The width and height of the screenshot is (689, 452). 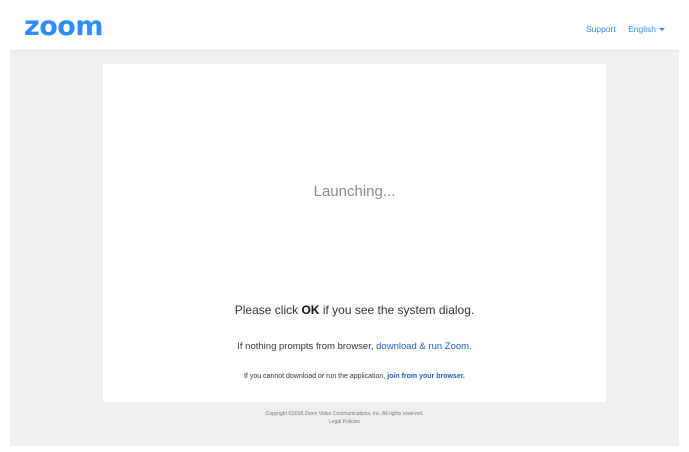 What do you see at coordinates (398, 310) in the screenshot?
I see `instruction-suffix: if you see the system dialog.` at bounding box center [398, 310].